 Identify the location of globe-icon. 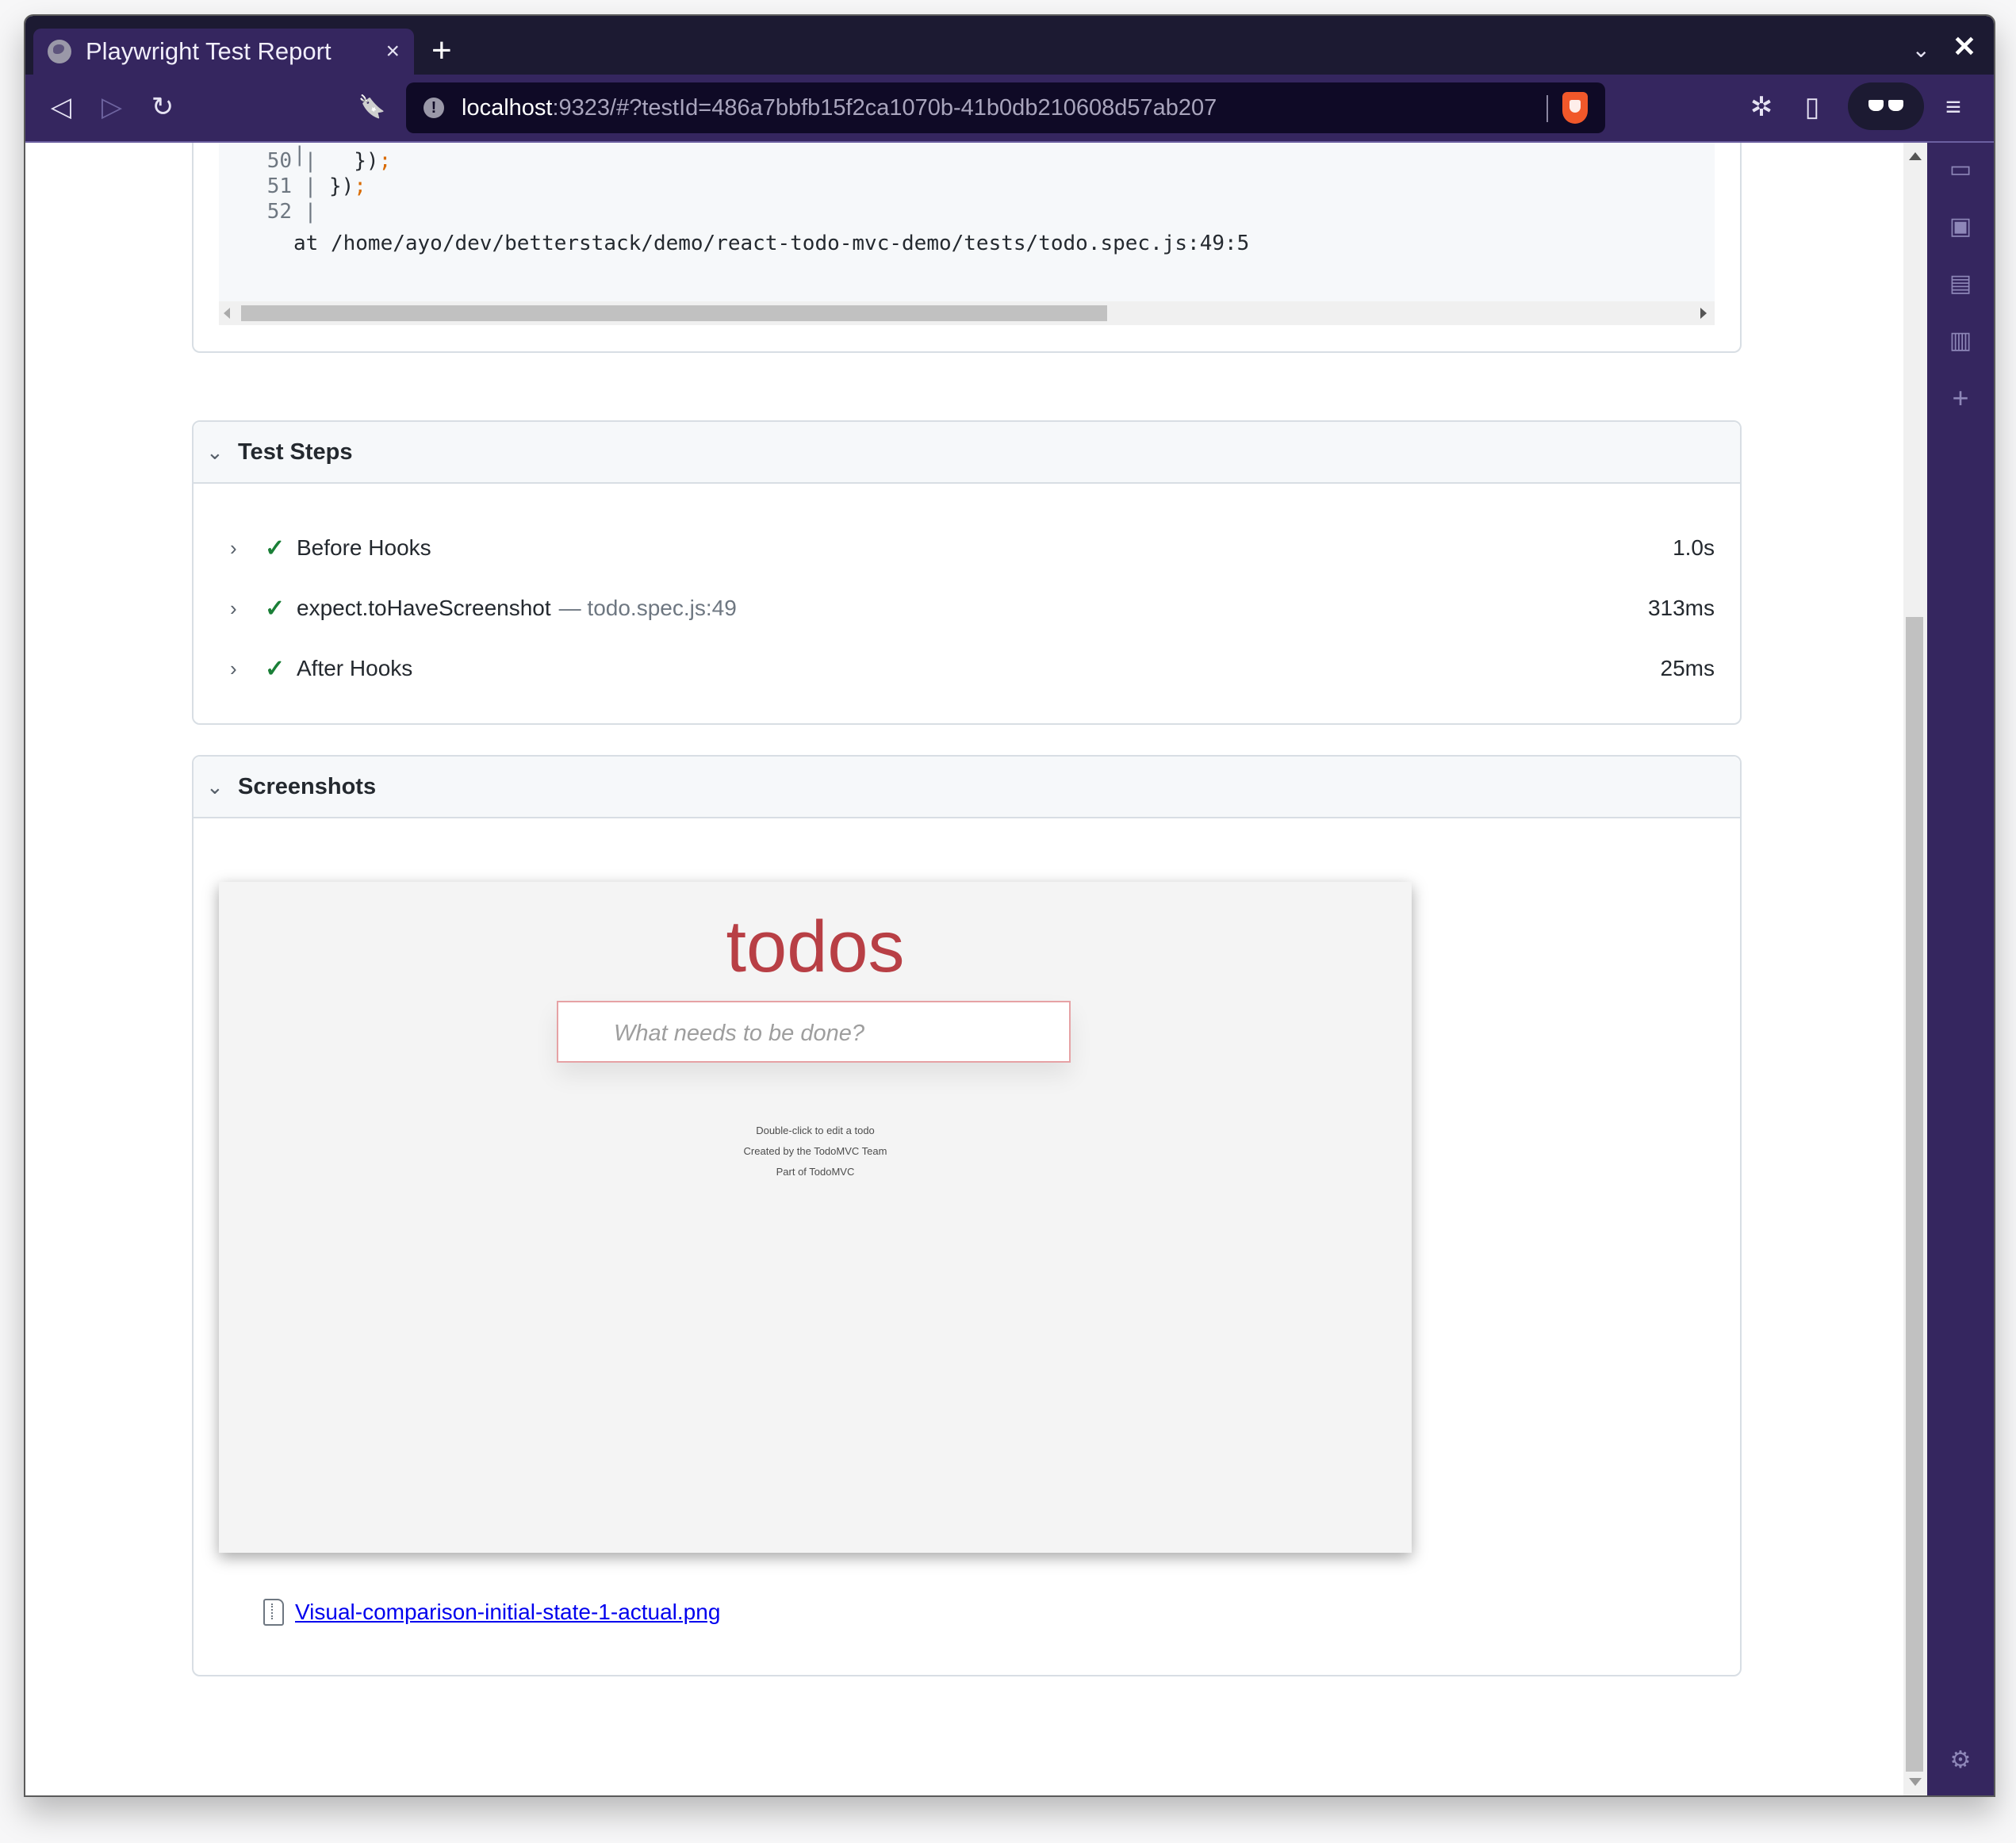
(59, 51).